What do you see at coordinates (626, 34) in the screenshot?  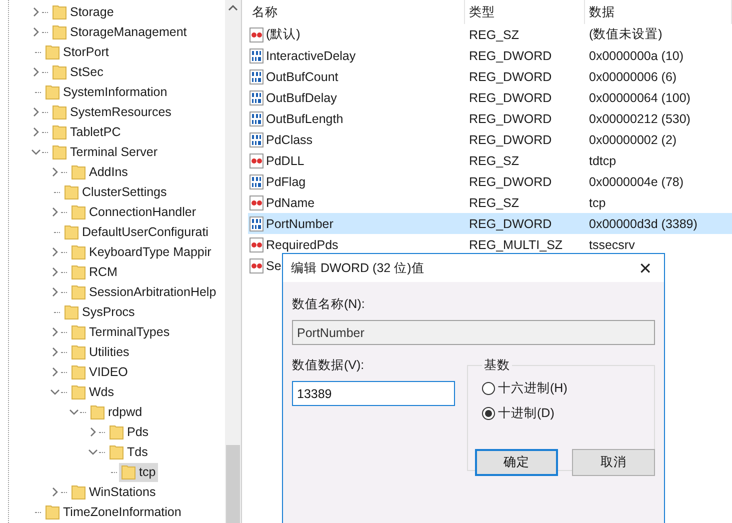 I see `value-data-cell-text: (数值未设置)` at bounding box center [626, 34].